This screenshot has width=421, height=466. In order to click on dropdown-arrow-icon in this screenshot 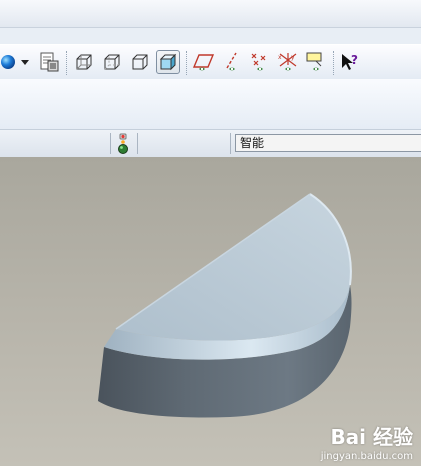, I will do `click(25, 62)`.